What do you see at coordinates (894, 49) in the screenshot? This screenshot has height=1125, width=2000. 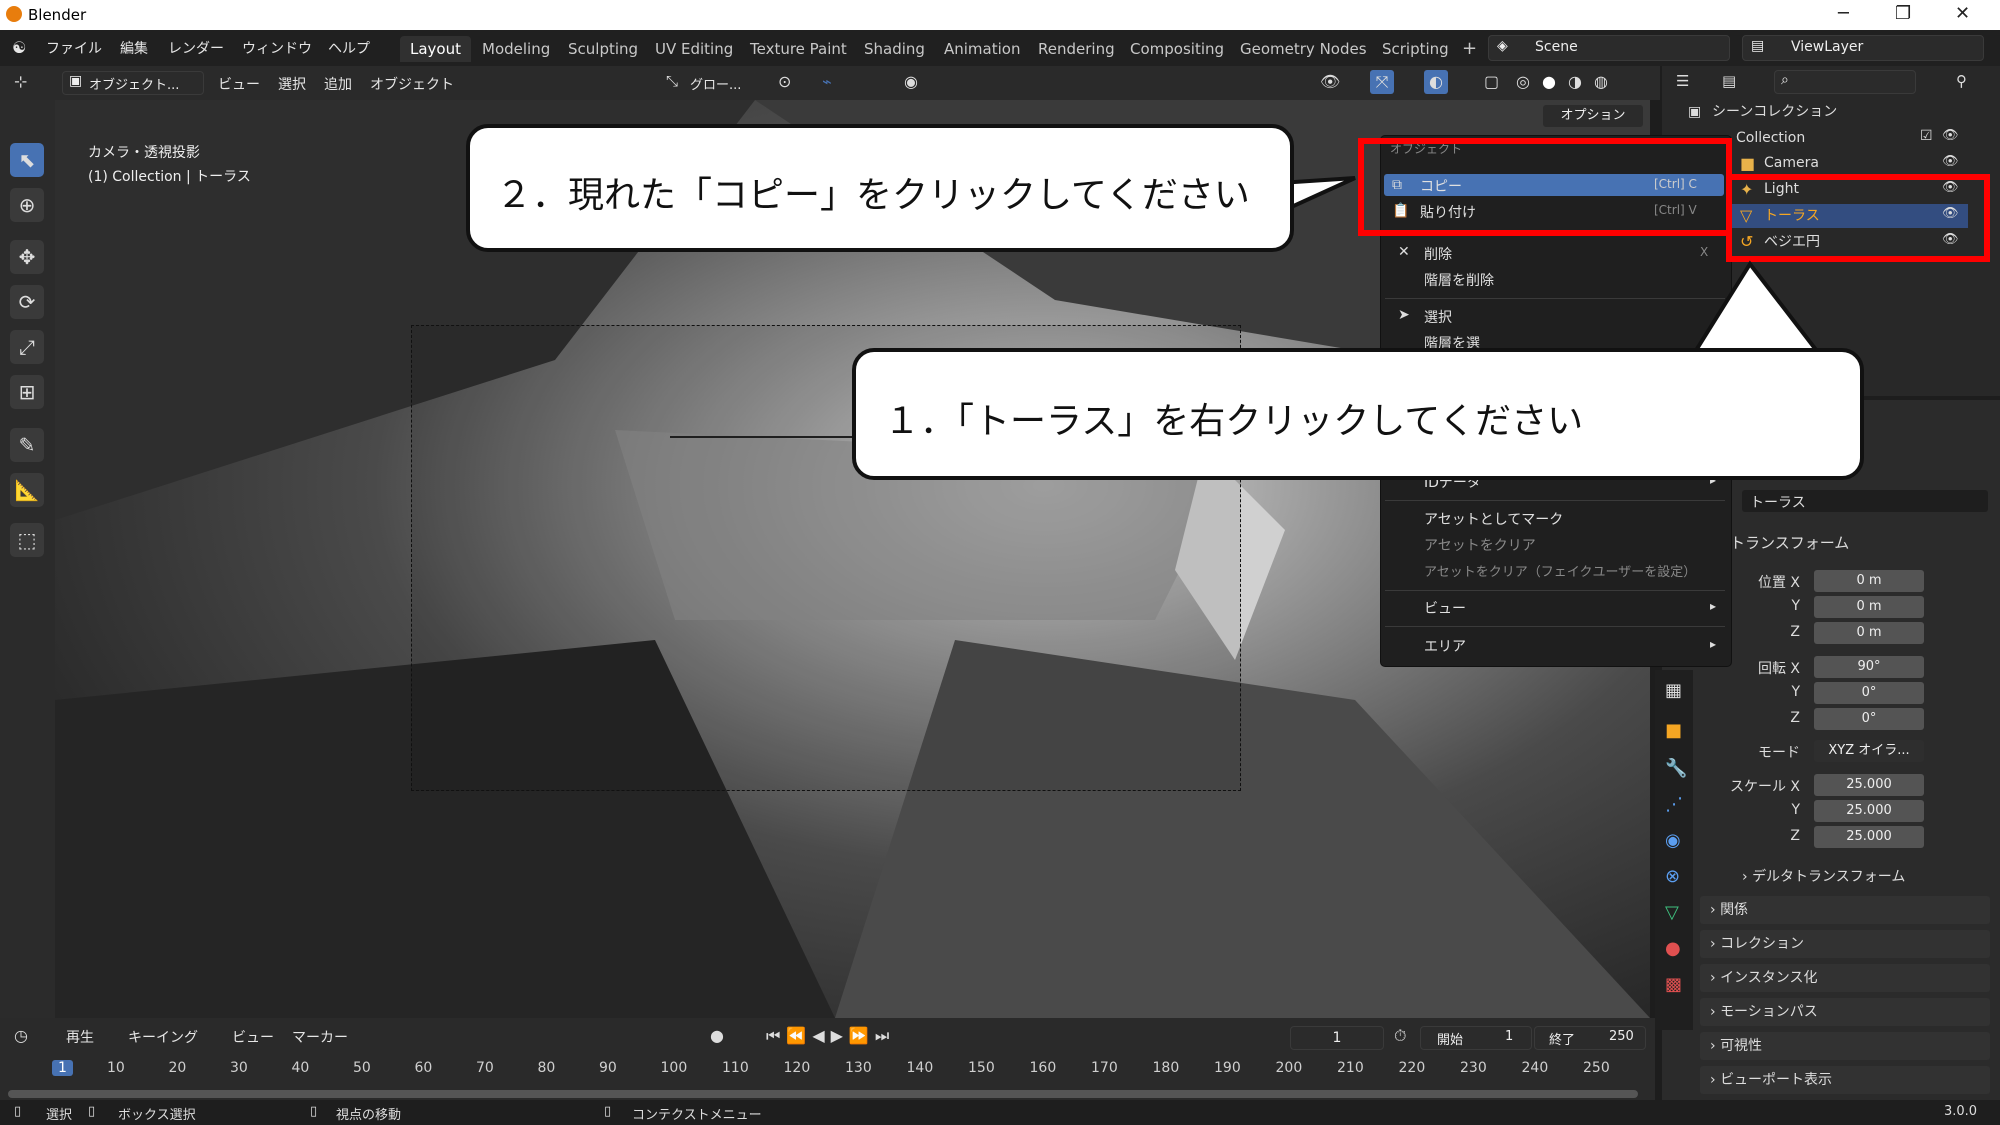 I see `tab-shading: Shading` at bounding box center [894, 49].